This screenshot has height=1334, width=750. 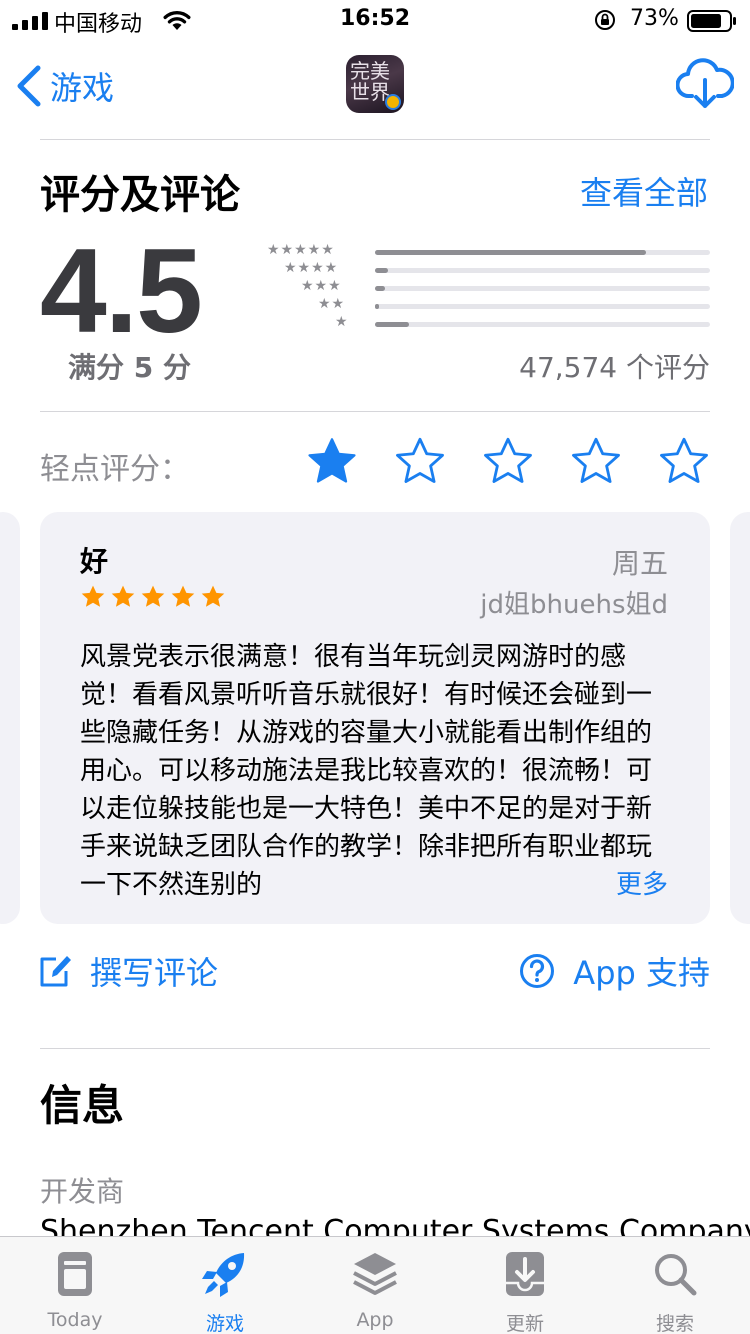 I want to click on histogram-stars-icon: ★★★★, so click(x=311, y=268).